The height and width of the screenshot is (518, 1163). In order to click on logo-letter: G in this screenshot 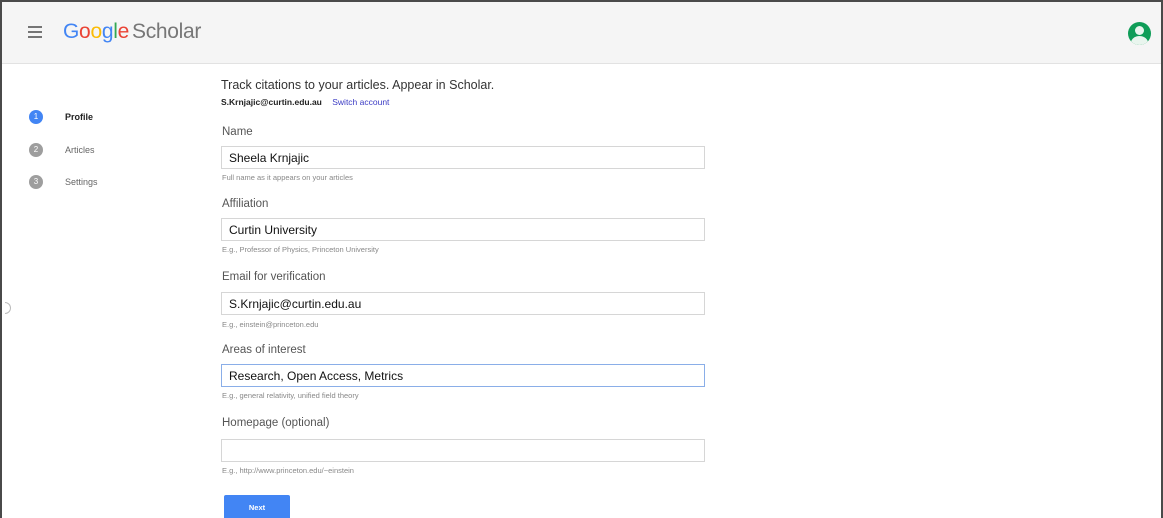, I will do `click(71, 31)`.